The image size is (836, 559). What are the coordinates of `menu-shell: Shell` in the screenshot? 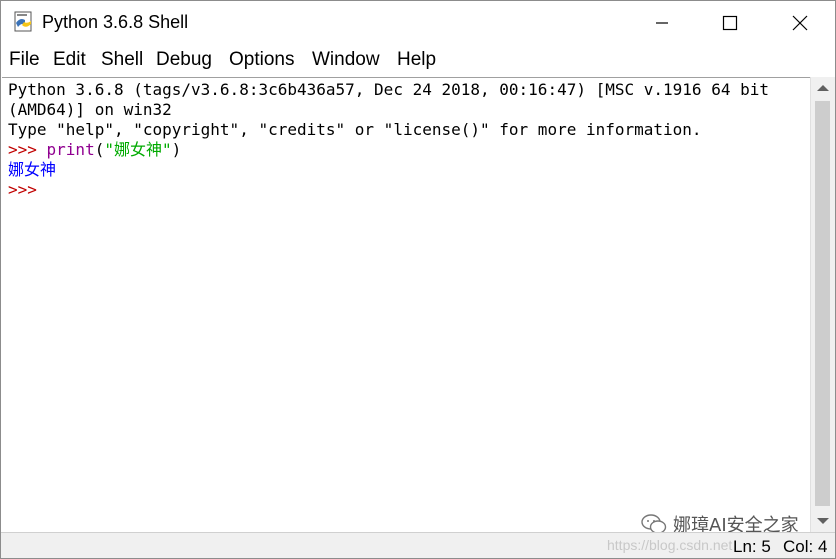 It's located at (122, 60).